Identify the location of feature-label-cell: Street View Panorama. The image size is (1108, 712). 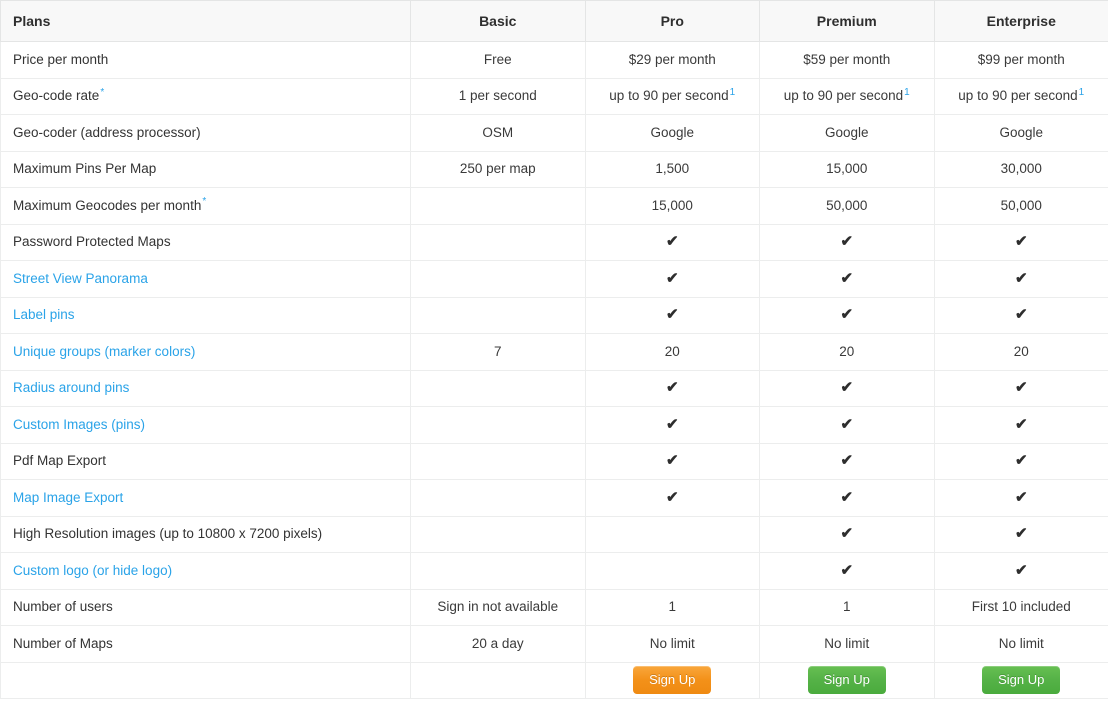
(205, 279).